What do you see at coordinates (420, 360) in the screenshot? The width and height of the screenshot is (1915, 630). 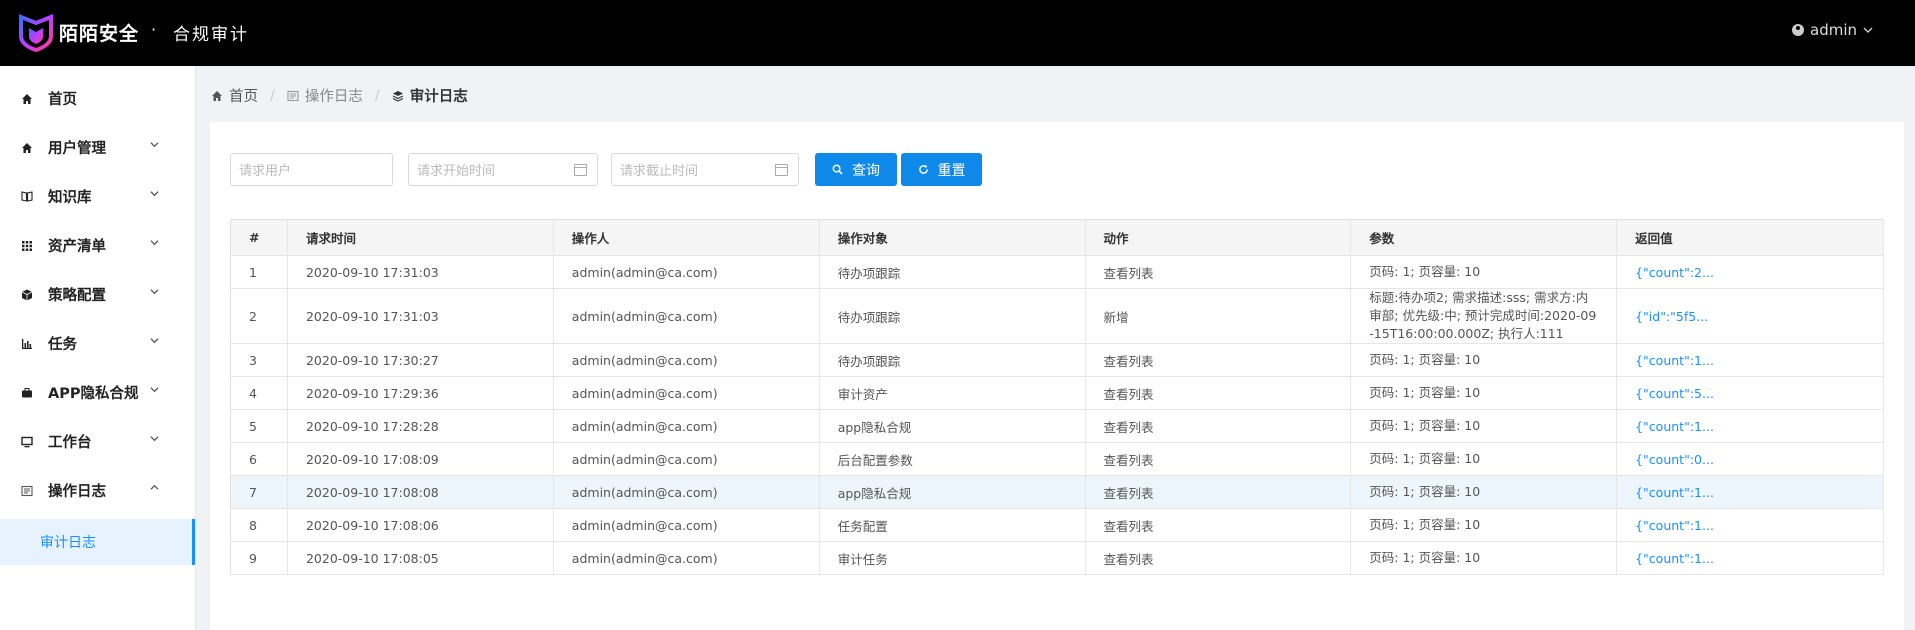 I see `request-time-cell: 2020-09-10 17:30:27` at bounding box center [420, 360].